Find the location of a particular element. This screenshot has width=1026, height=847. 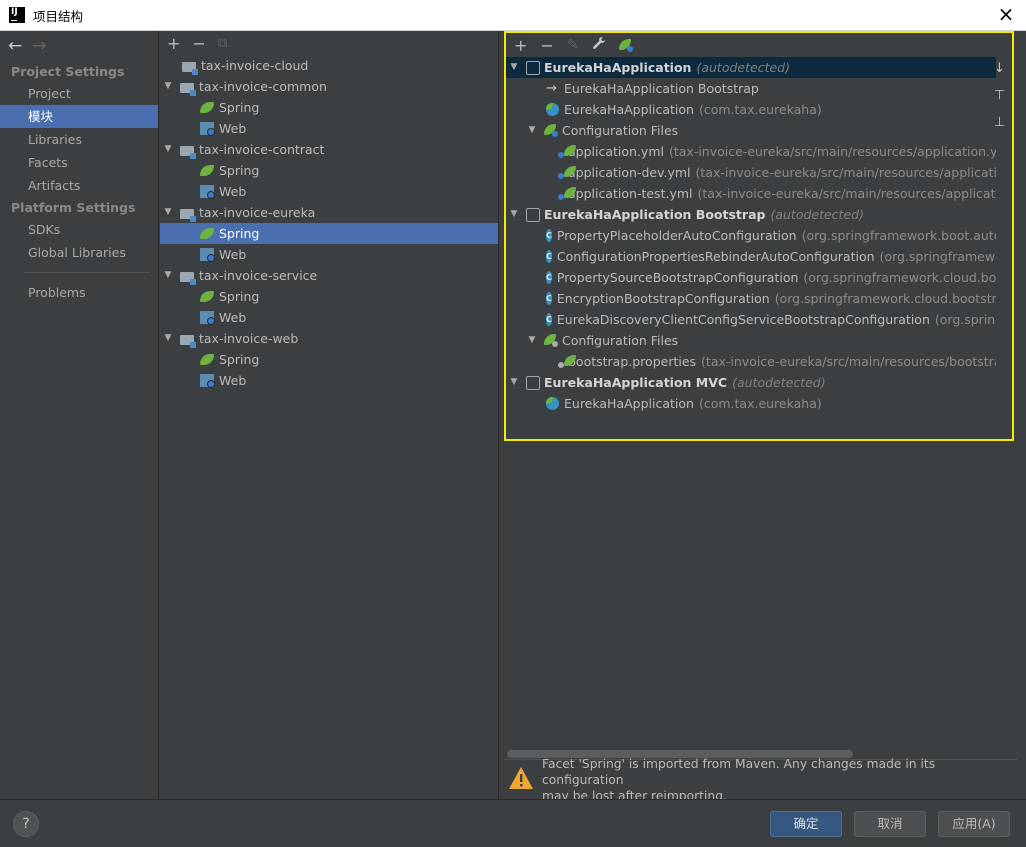

remove-module-icon: − is located at coordinates (198, 43).